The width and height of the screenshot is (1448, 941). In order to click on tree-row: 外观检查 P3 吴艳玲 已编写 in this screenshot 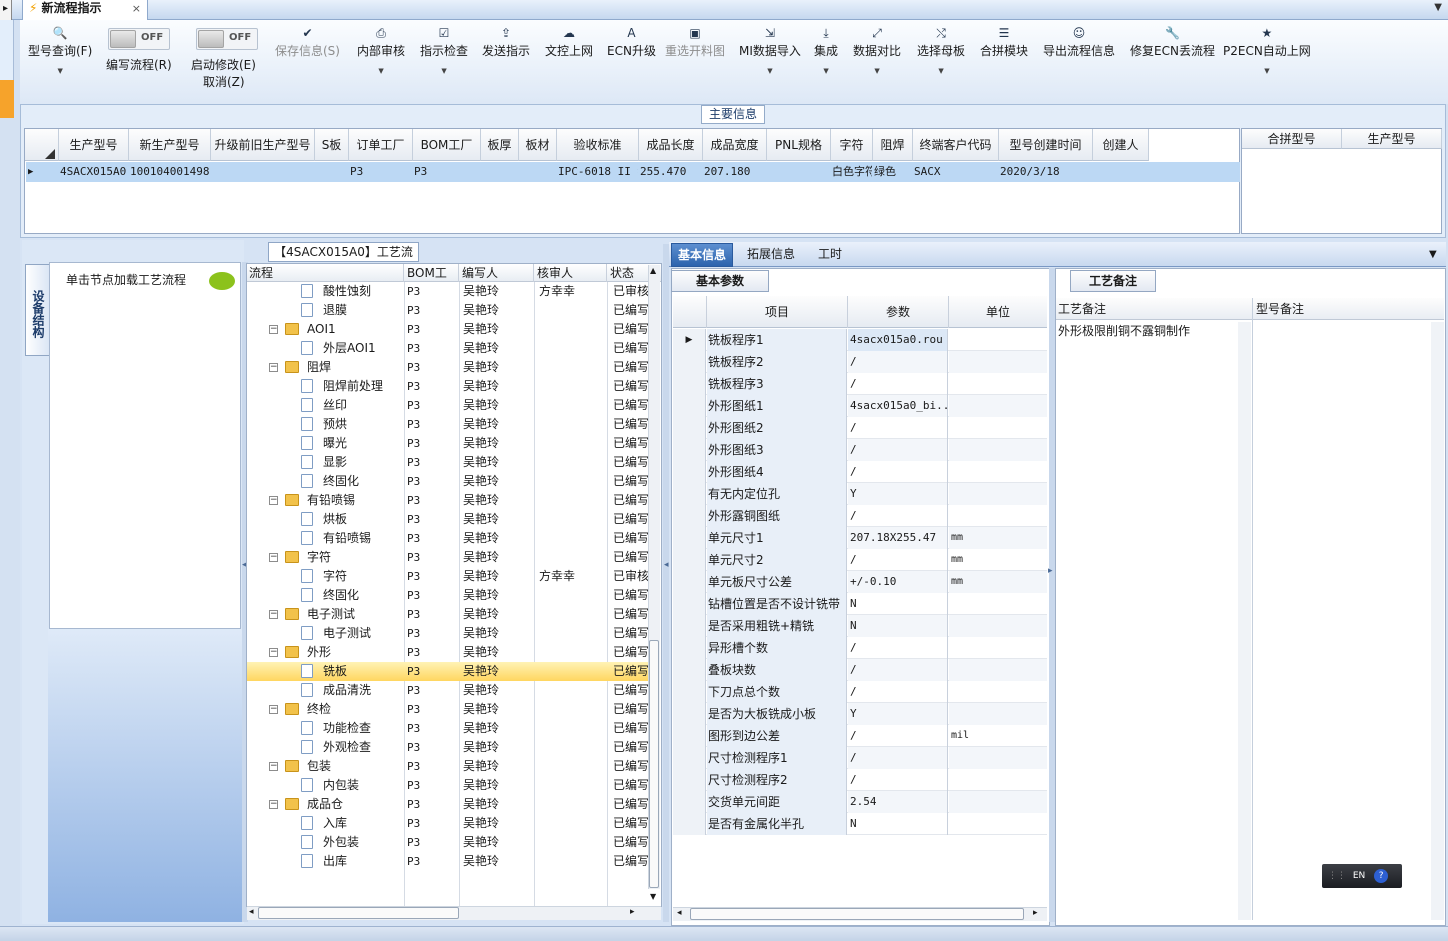, I will do `click(451, 747)`.